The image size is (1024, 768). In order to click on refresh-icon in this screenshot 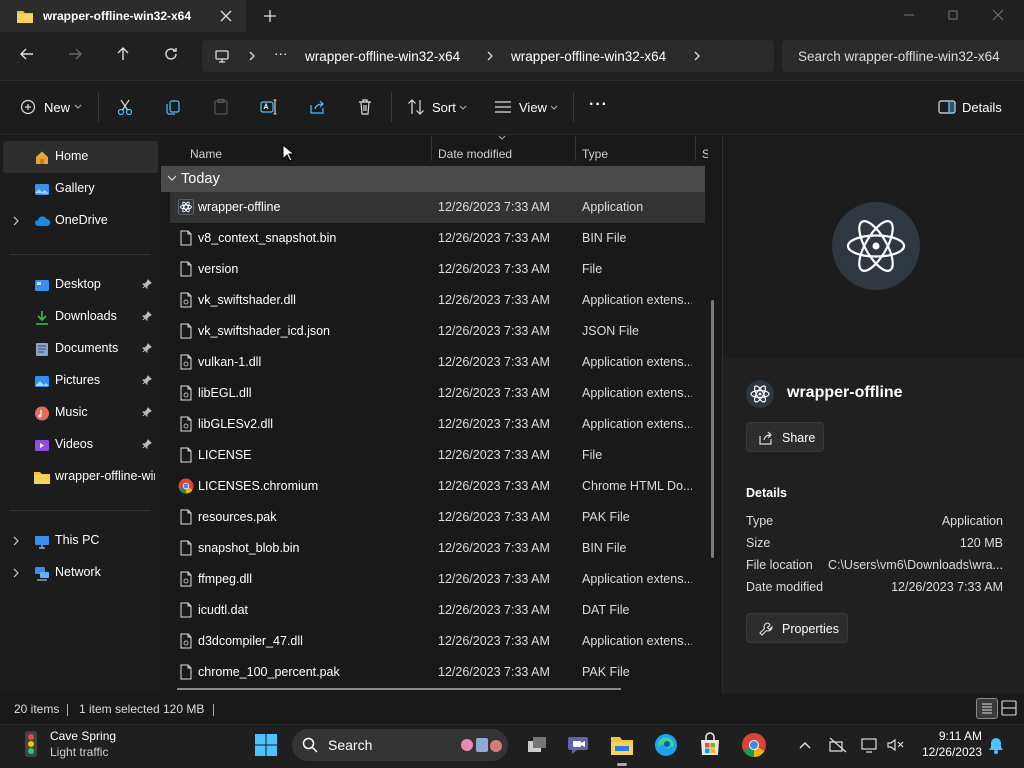, I will do `click(171, 54)`.